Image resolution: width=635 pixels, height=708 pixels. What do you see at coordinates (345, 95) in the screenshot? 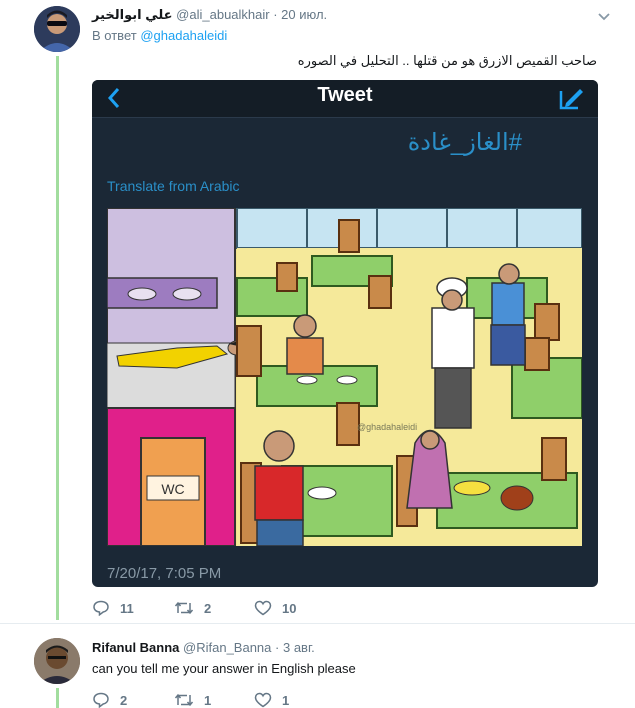
I see `media-bar-title: Tweet` at bounding box center [345, 95].